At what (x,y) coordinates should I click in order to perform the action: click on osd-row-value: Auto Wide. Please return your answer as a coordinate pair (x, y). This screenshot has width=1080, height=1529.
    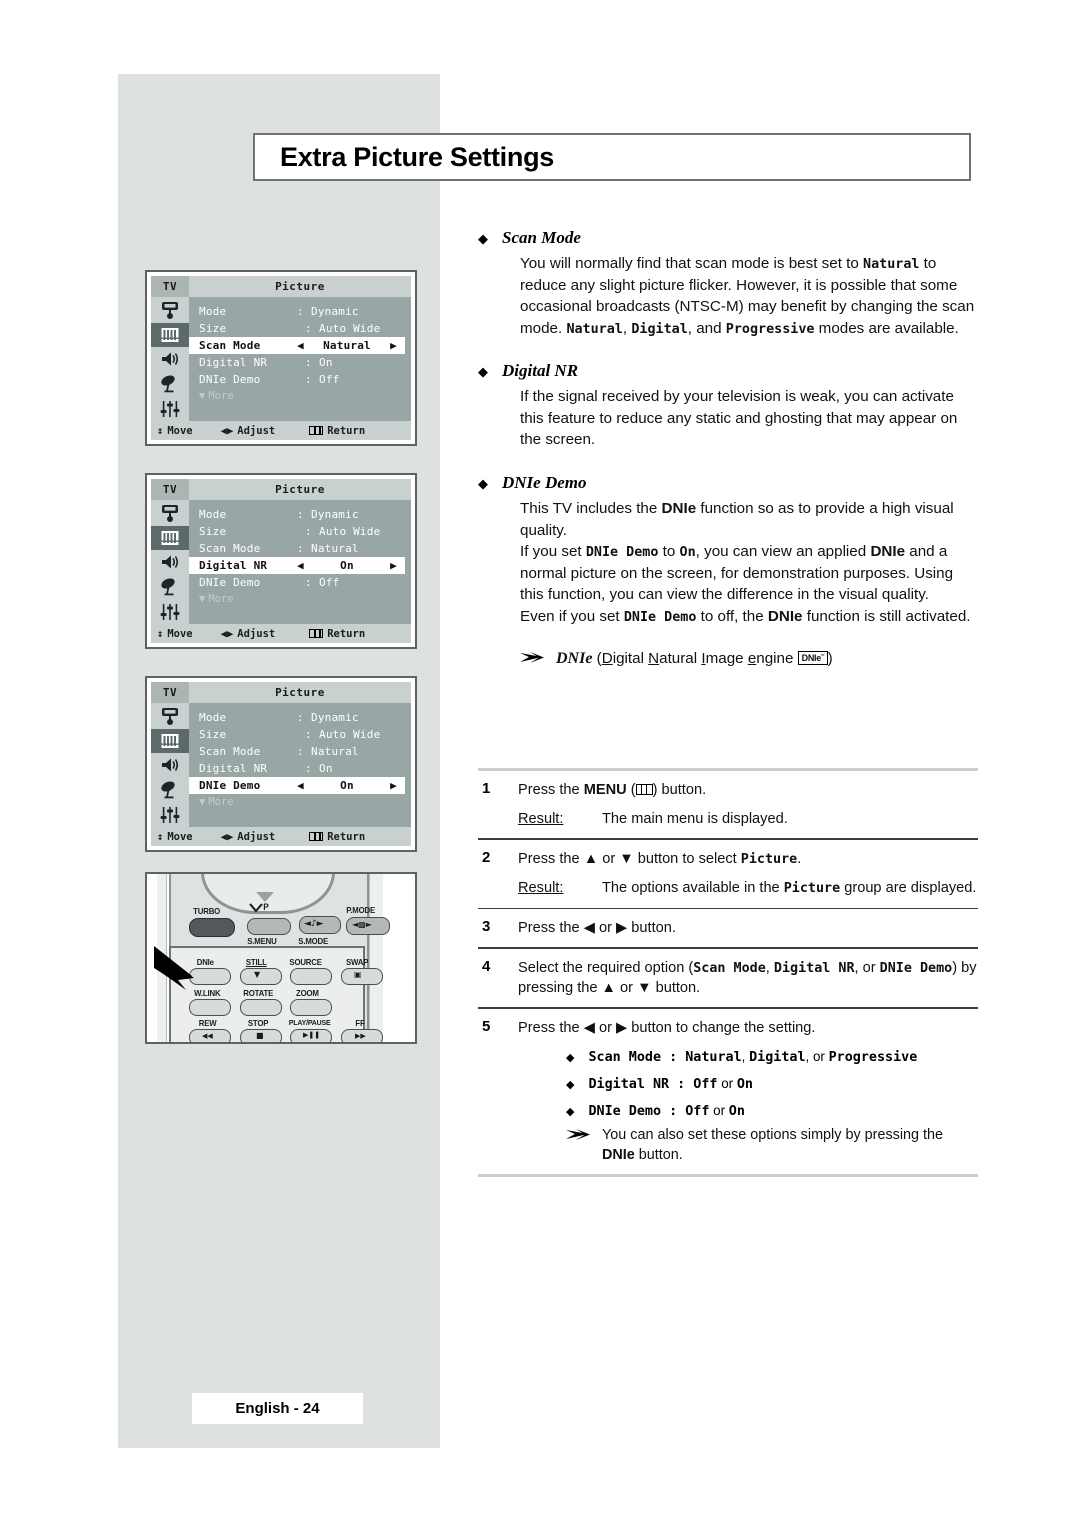
    Looking at the image, I should click on (350, 531).